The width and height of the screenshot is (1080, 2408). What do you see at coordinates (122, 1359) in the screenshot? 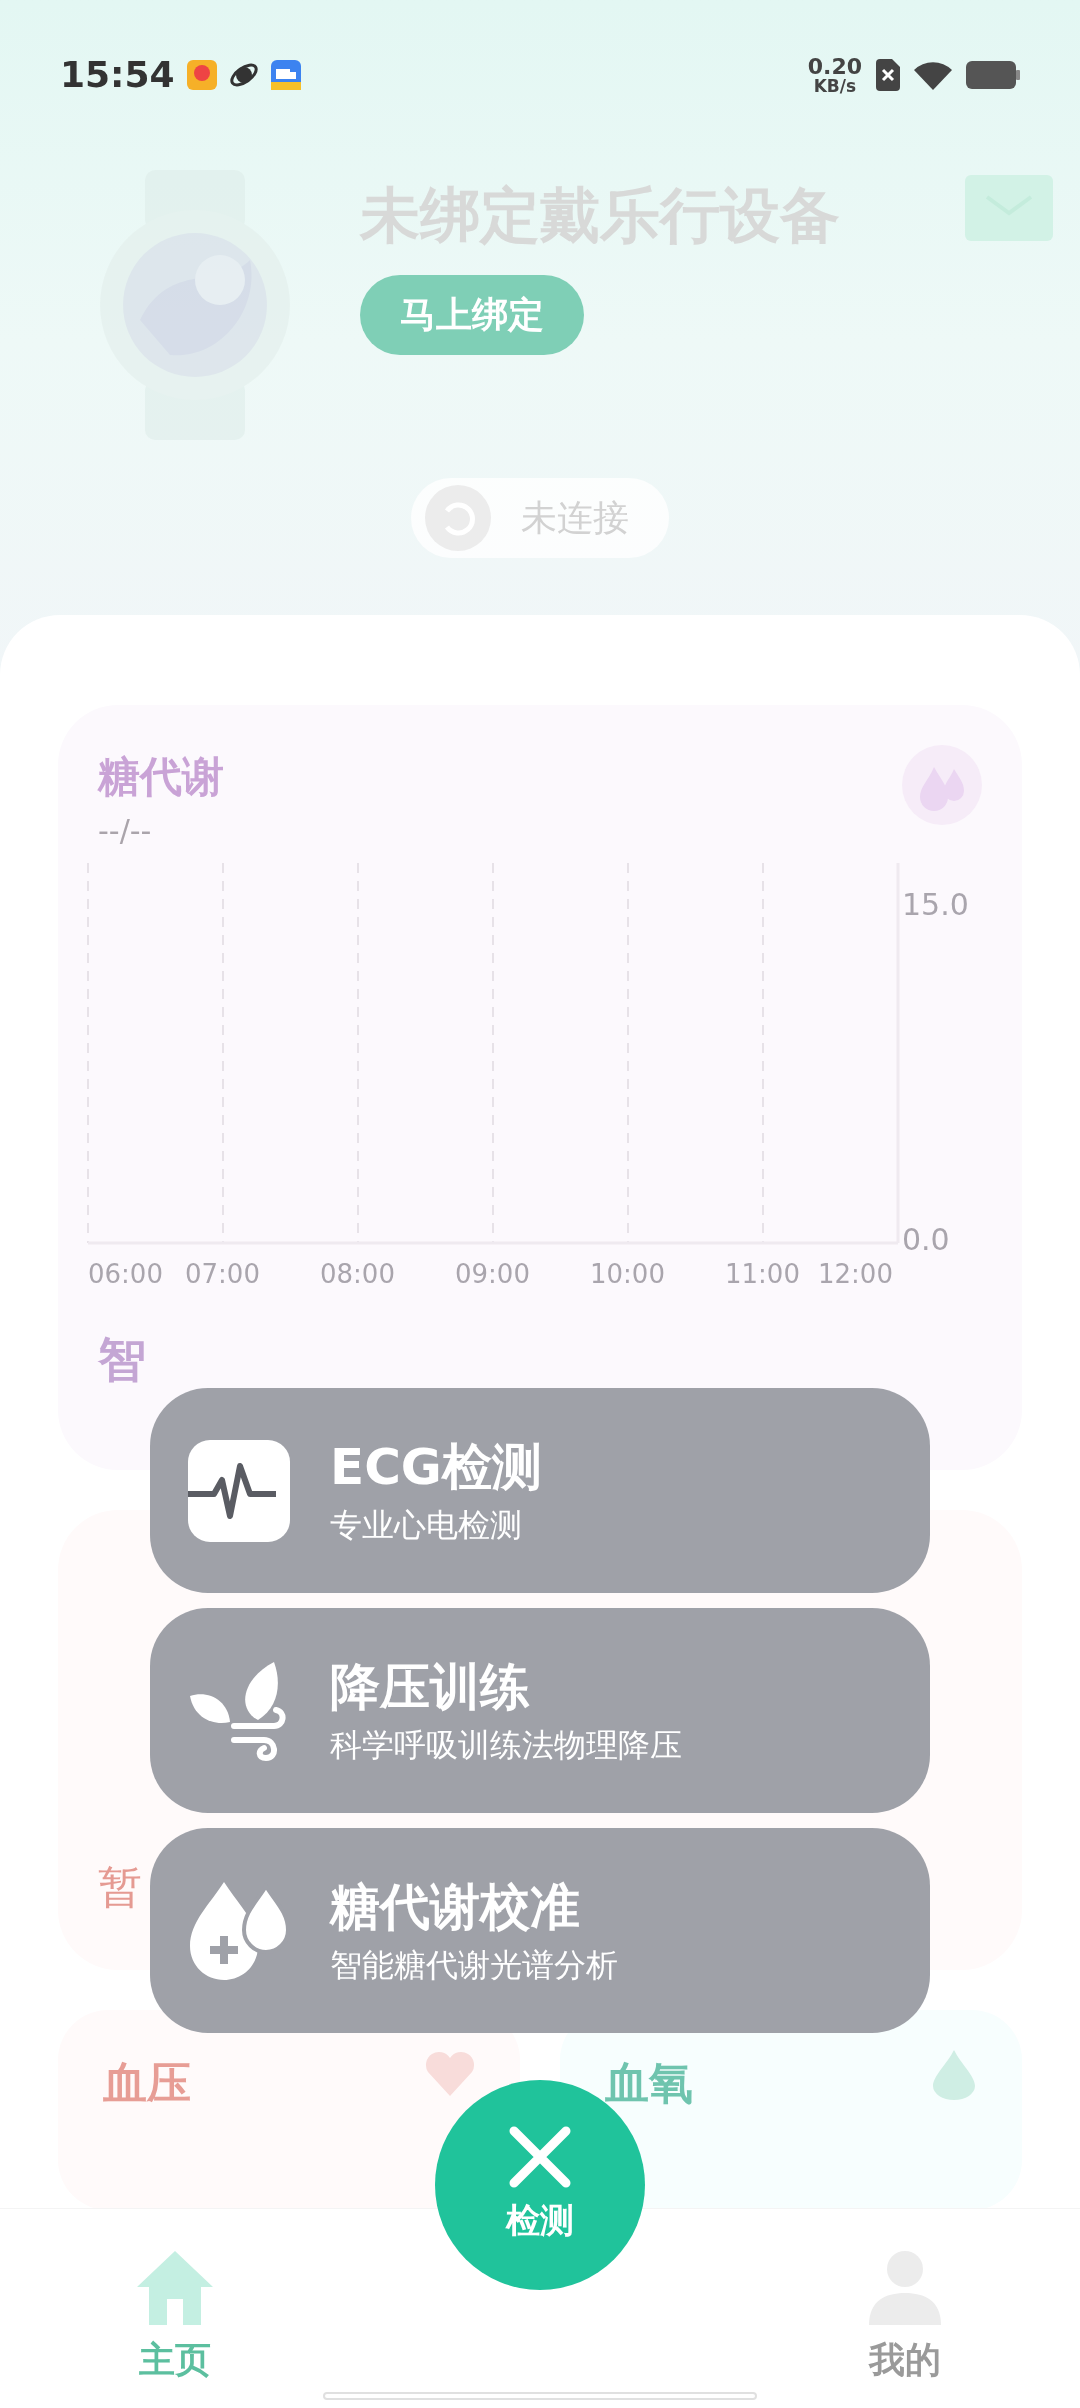
I see `card-footer: 智` at bounding box center [122, 1359].